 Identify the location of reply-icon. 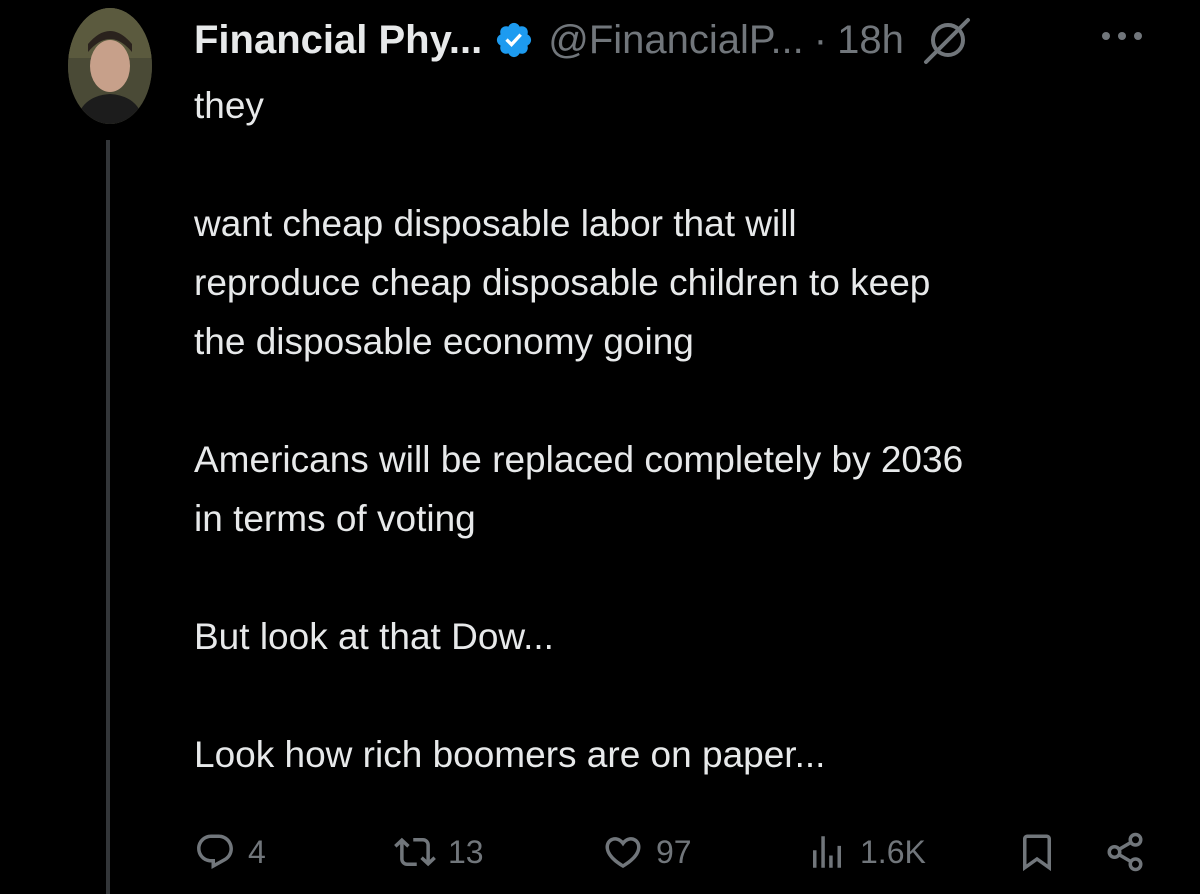
(215, 852).